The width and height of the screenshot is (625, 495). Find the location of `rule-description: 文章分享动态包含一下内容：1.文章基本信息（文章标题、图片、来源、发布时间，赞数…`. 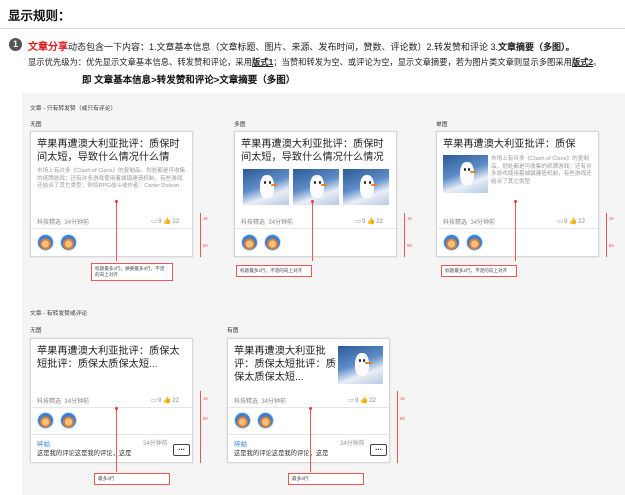

rule-description: 文章分享动态包含一下内容：1.文章基本信息（文章标题、图片、来源、发布时间，赞数… is located at coordinates (301, 45).